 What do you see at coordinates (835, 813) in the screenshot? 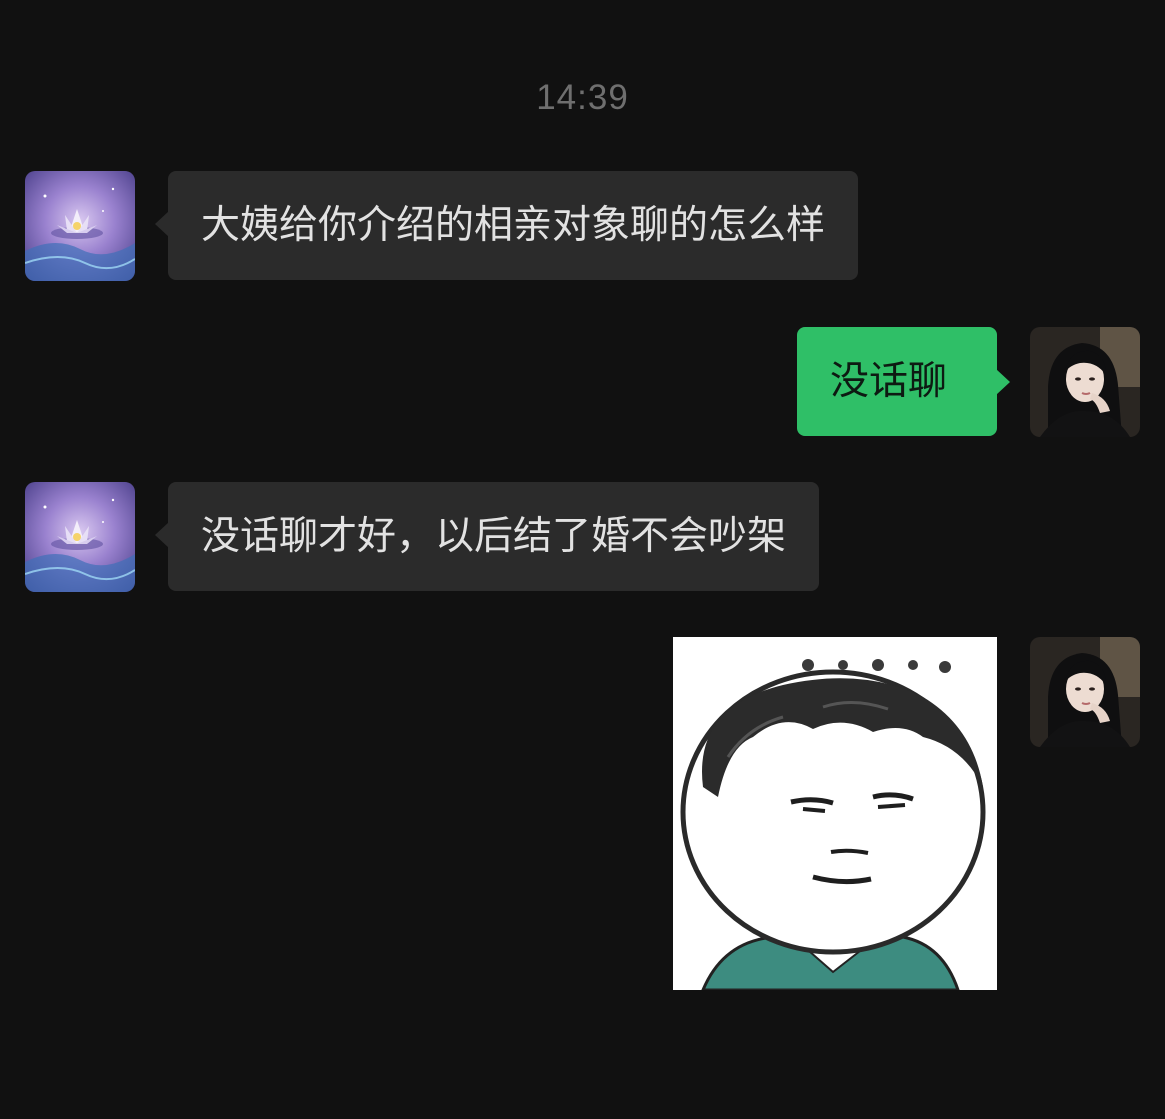
I see `meme-face-sticker` at bounding box center [835, 813].